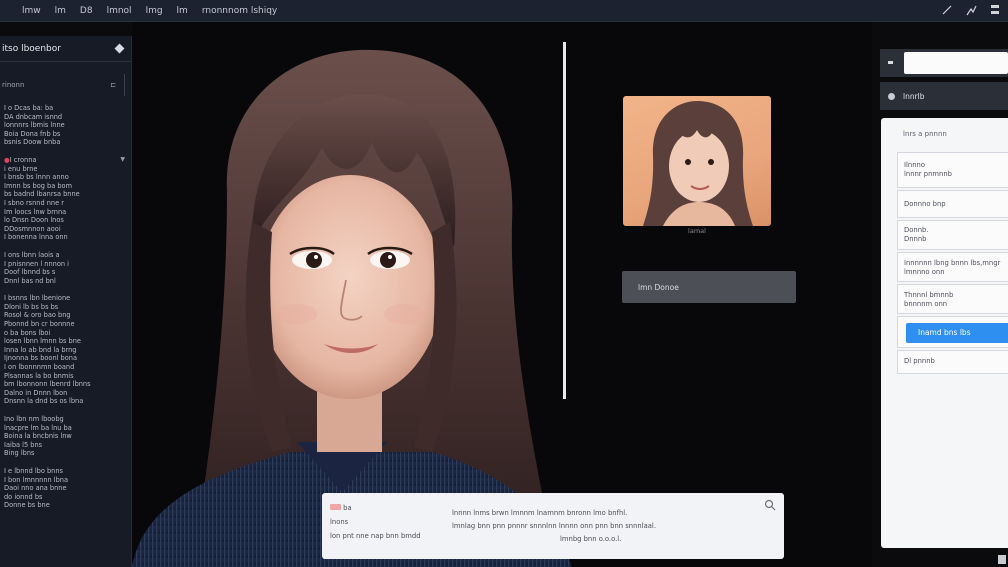 This screenshot has height=567, width=1008. I want to click on search-bar, so click(944, 63).